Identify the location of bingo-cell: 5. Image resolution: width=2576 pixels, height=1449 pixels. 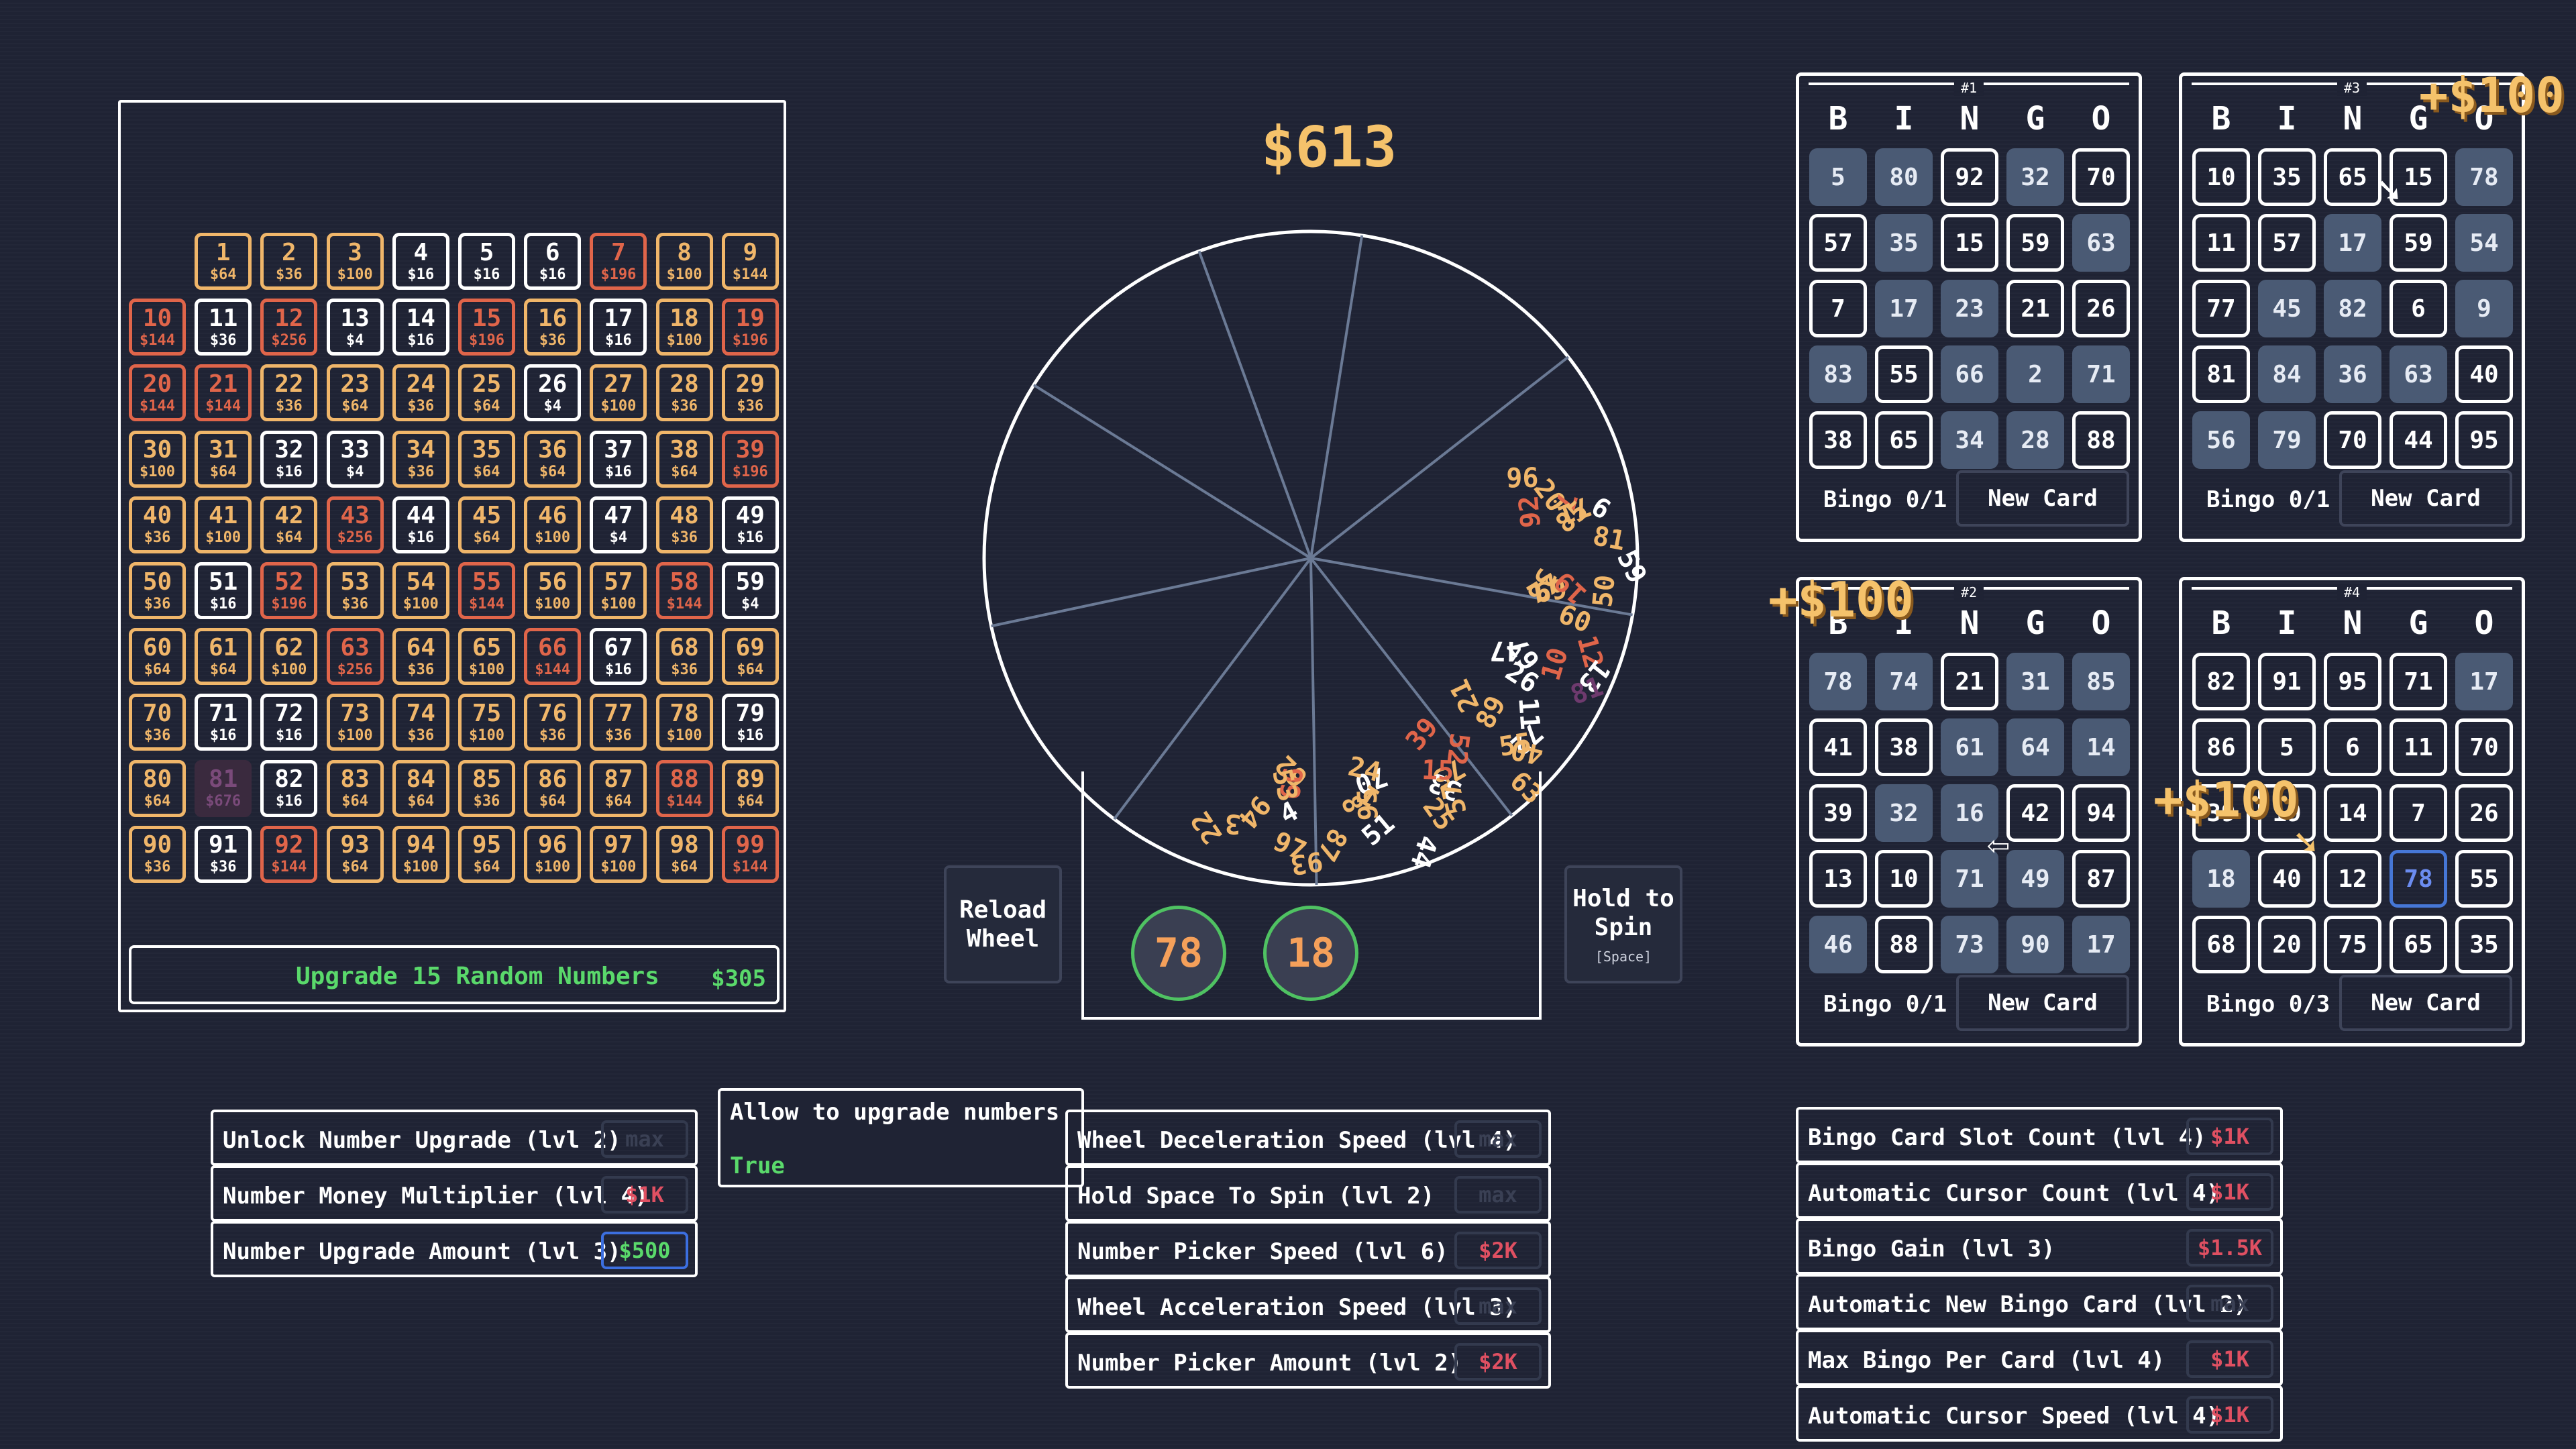
(1838, 177).